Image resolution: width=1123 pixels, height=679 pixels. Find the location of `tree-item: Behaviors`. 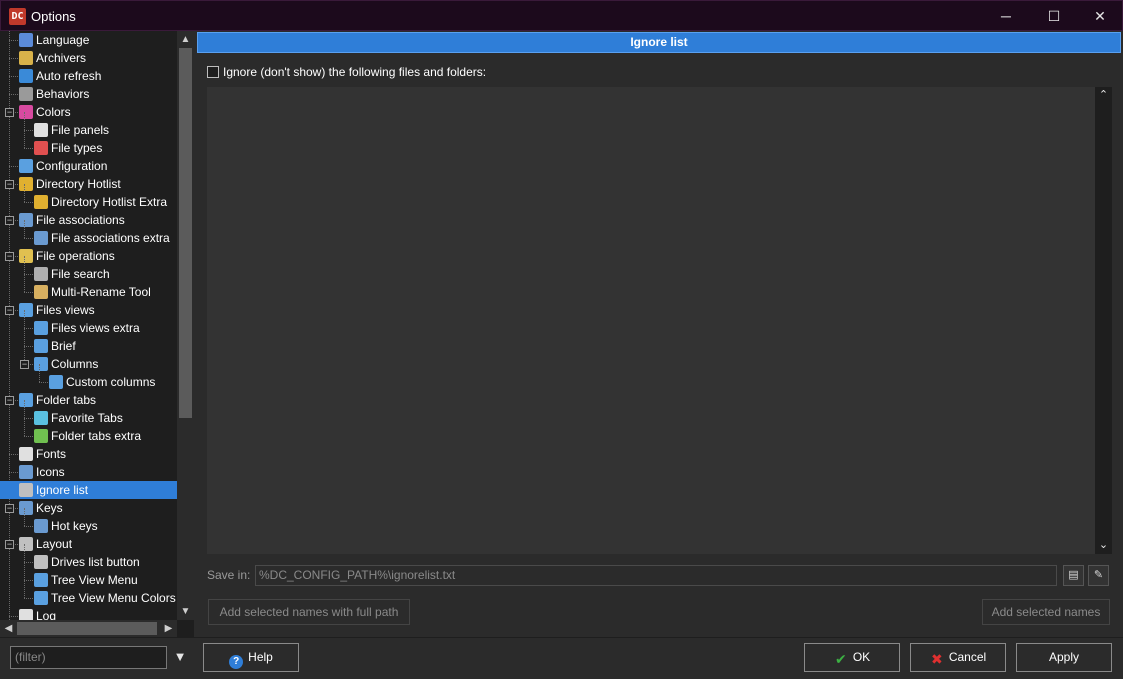

tree-item: Behaviors is located at coordinates (54, 94).